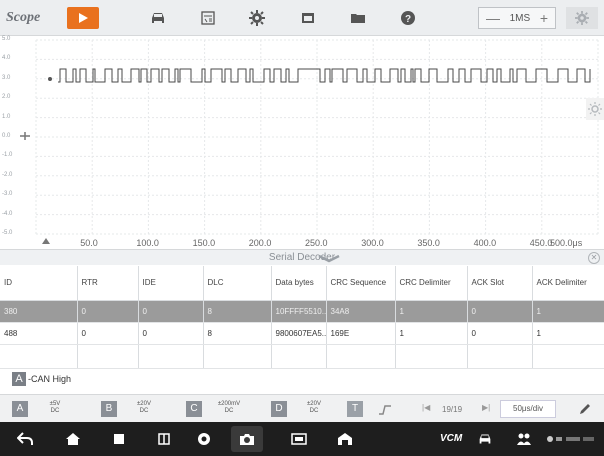  What do you see at coordinates (308, 18) in the screenshot?
I see `window-button` at bounding box center [308, 18].